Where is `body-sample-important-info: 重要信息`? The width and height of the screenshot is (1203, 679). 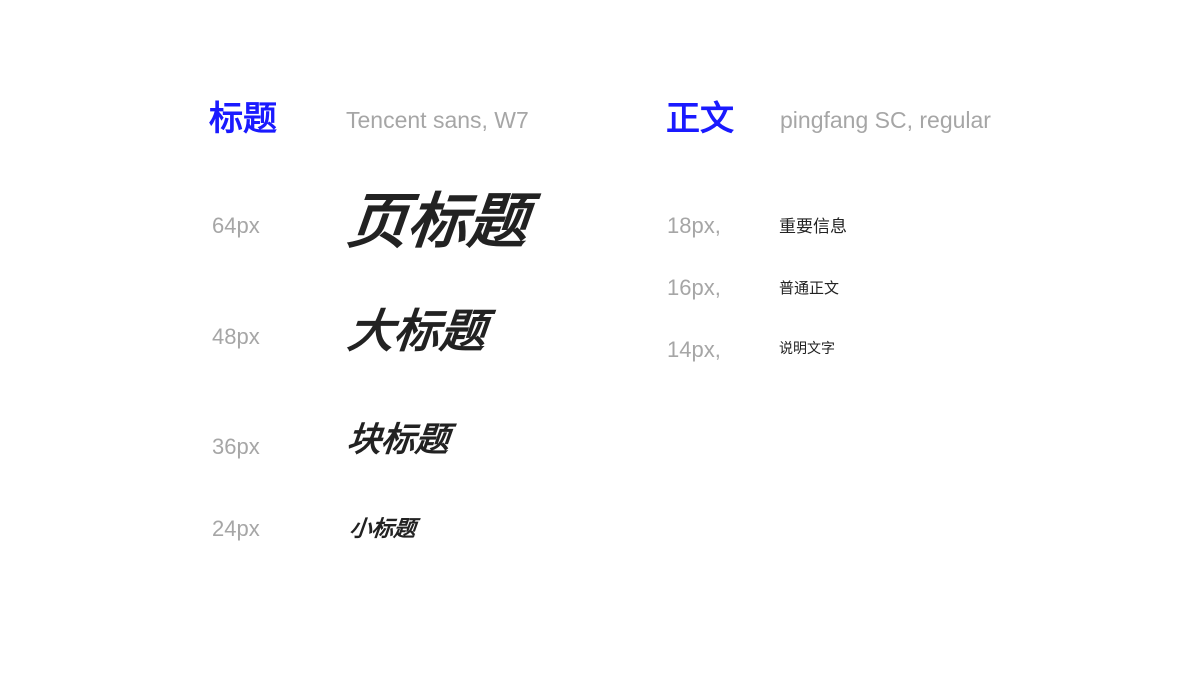
body-sample-important-info: 重要信息 is located at coordinates (813, 227).